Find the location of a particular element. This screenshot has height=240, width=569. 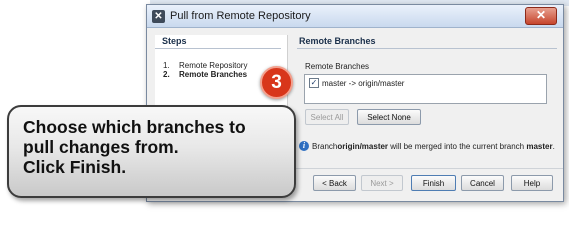

app-icon: ✕ is located at coordinates (158, 16).